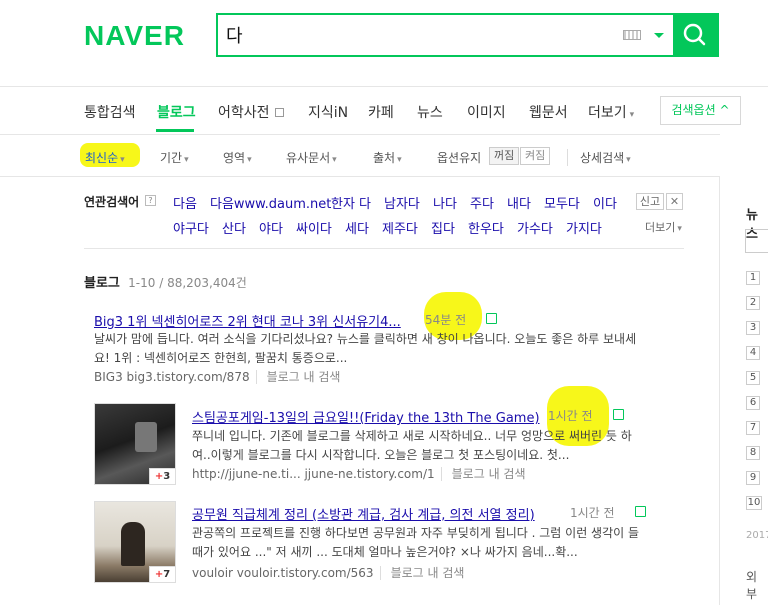 The height and width of the screenshot is (605, 768). Describe the element at coordinates (162, 476) in the screenshot. I see `image-count-badge: +3` at that location.